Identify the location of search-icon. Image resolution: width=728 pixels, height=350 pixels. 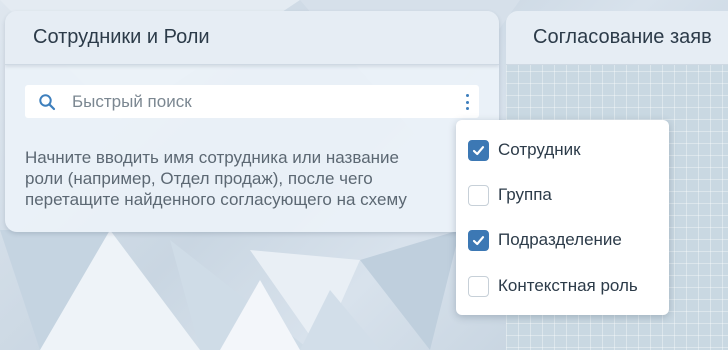
(47, 102).